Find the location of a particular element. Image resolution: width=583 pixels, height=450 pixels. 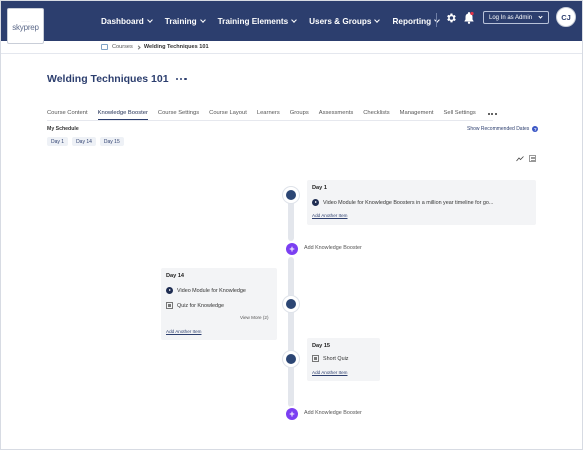

skyprep-logo: ........... skyprep is located at coordinates (25, 26).